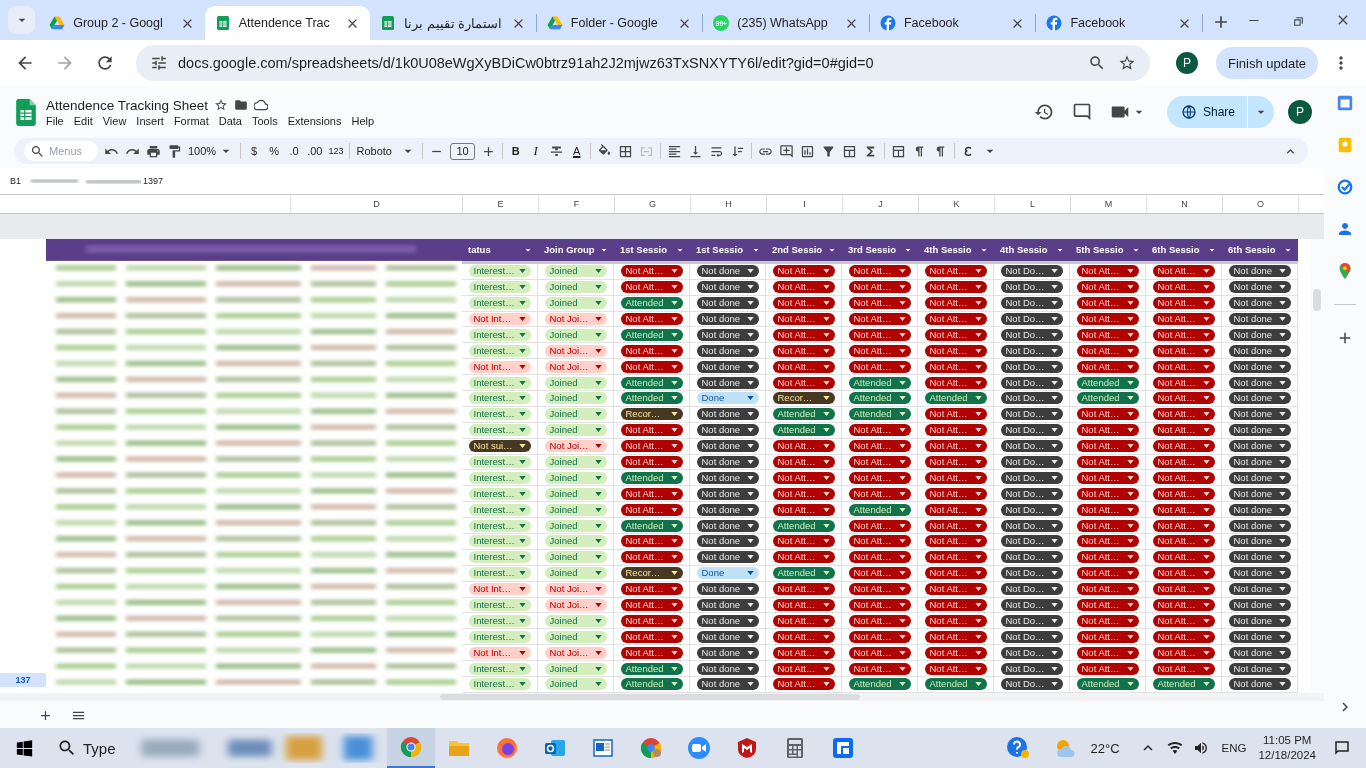 This screenshot has height=768, width=1366. I want to click on column-letter: K, so click(957, 204).